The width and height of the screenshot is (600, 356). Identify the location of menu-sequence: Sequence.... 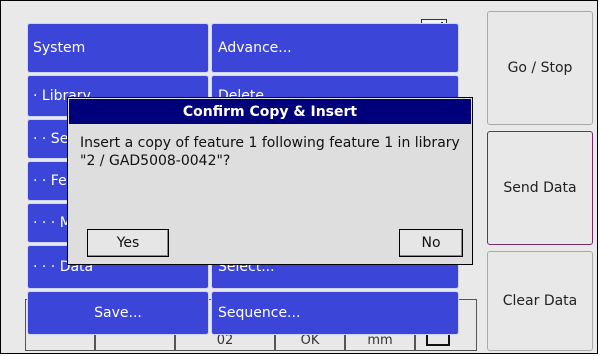
(335, 313).